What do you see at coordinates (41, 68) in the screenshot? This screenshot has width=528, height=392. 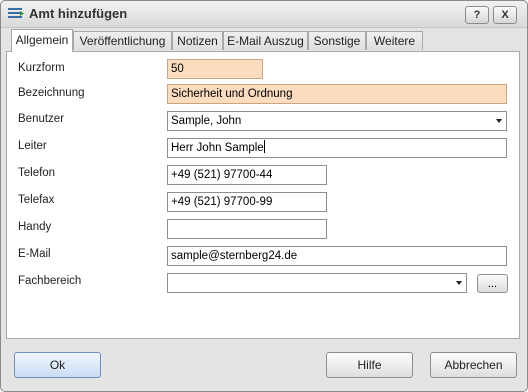 I see `kurzform-label: Kurzform` at bounding box center [41, 68].